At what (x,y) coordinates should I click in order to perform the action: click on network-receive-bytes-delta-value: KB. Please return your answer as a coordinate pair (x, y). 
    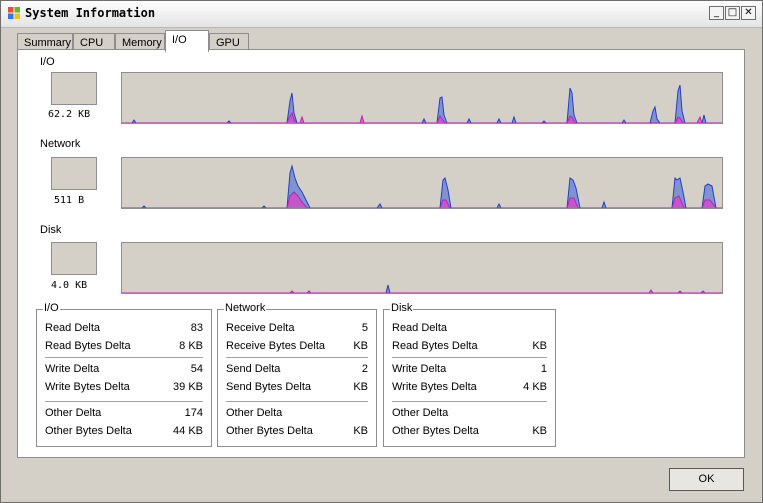
    Looking at the image, I should click on (360, 346).